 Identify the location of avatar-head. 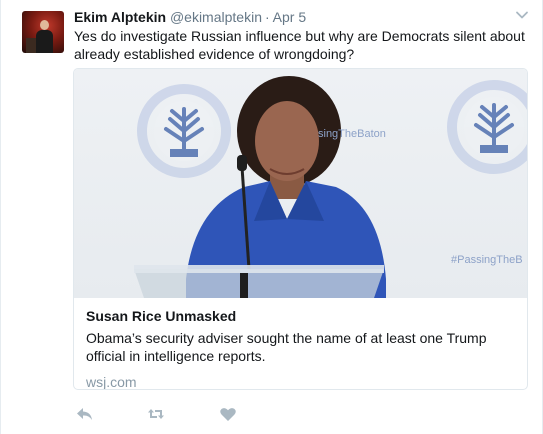
(44, 25).